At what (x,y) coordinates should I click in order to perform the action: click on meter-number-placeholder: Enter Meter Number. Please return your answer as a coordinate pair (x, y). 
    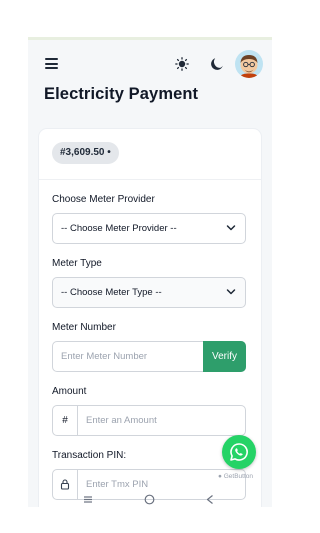
    Looking at the image, I should click on (104, 356).